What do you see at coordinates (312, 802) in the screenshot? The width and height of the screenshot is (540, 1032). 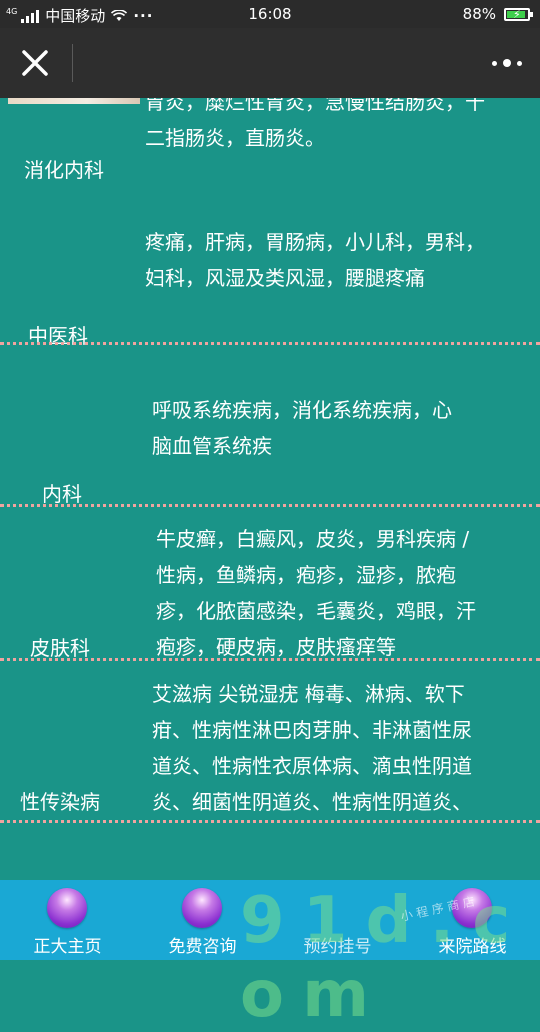 I see `desc-line: 炎、细菌性阴道炎、性病性阴道炎、` at bounding box center [312, 802].